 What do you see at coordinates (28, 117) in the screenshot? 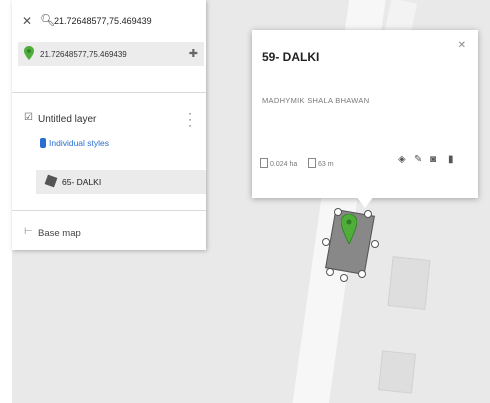
I see `layer-checkbox: ☑` at bounding box center [28, 117].